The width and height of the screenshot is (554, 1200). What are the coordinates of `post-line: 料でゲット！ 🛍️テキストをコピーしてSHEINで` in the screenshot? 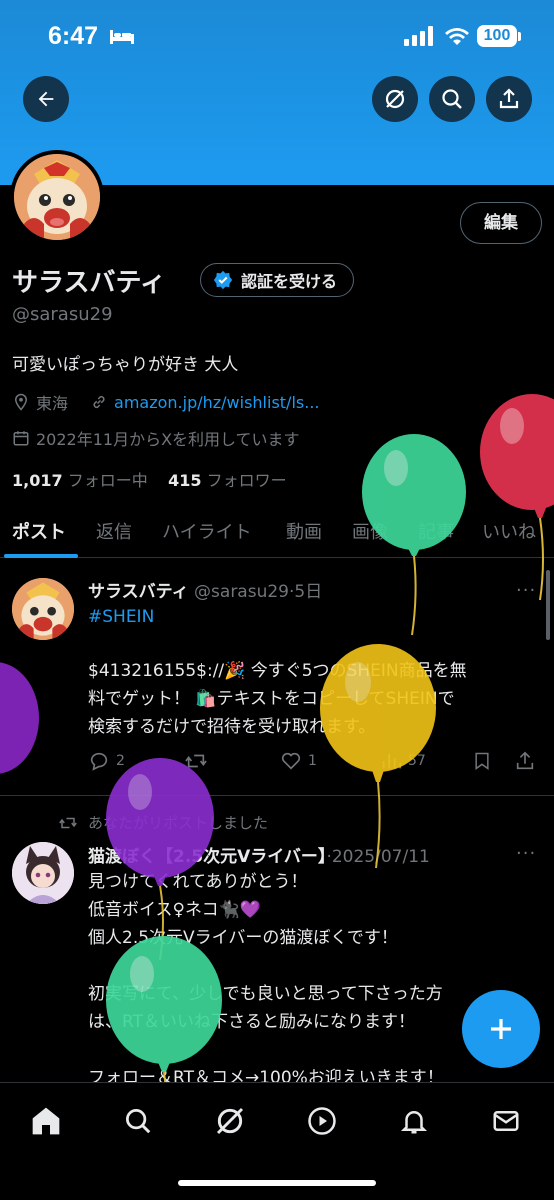 It's located at (271, 699).